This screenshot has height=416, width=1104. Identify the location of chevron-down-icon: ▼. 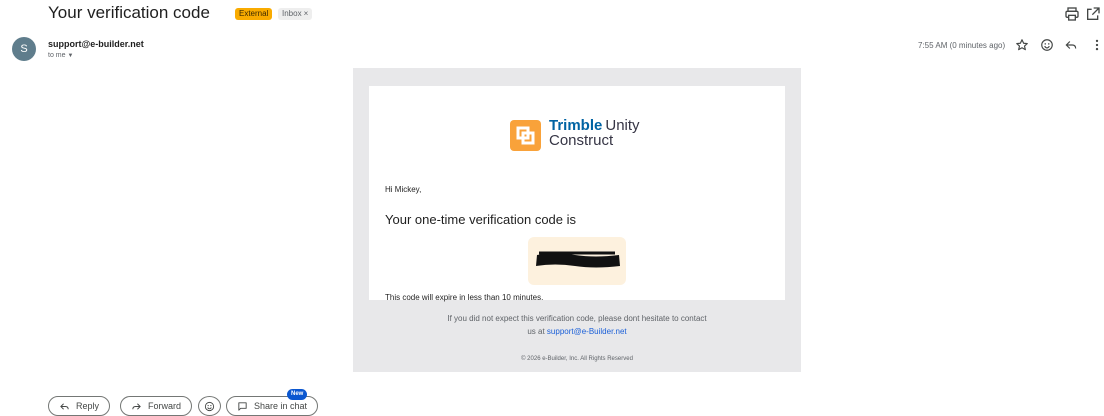
(70, 56).